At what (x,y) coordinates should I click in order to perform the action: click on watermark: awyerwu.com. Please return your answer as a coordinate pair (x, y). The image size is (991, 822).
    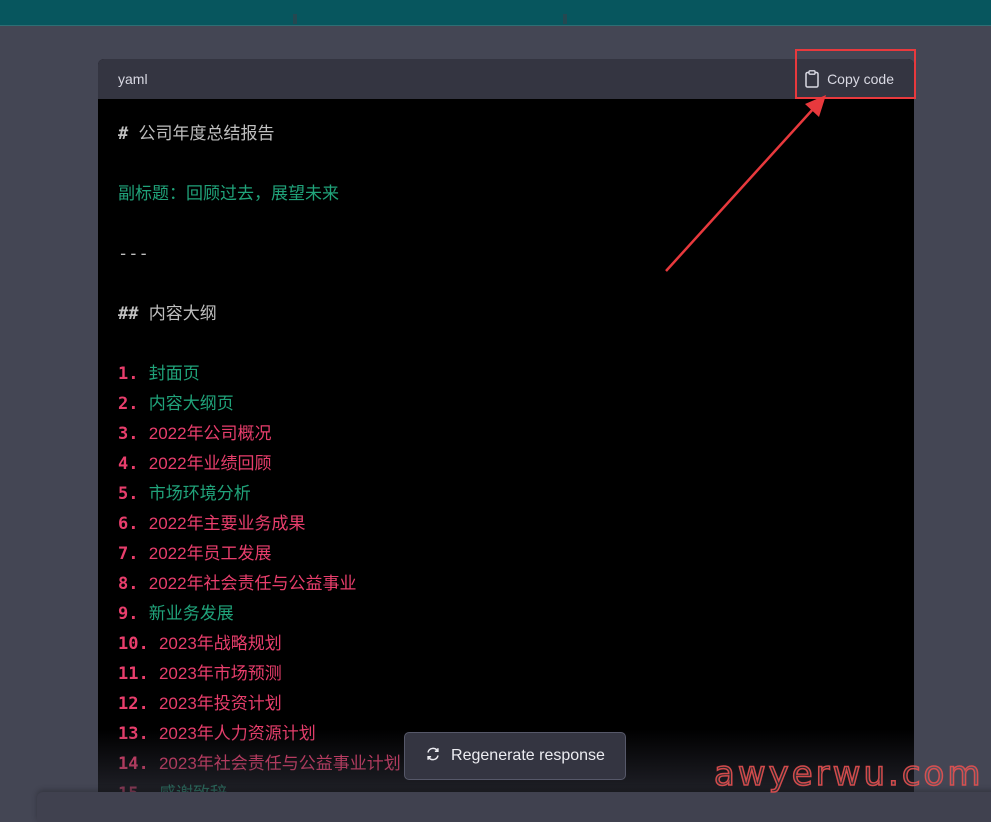
    Looking at the image, I should click on (848, 774).